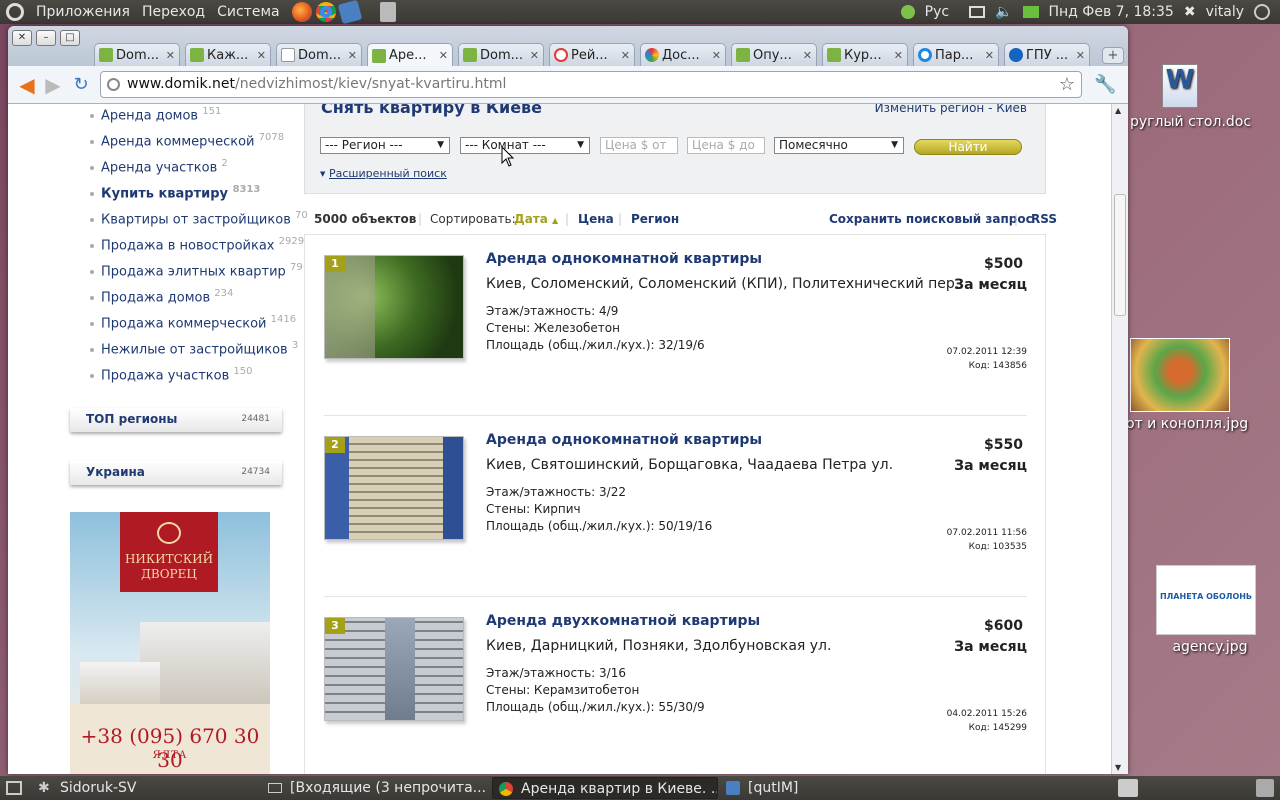  I want to click on tab-5: Рей... ✕, so click(592, 54).